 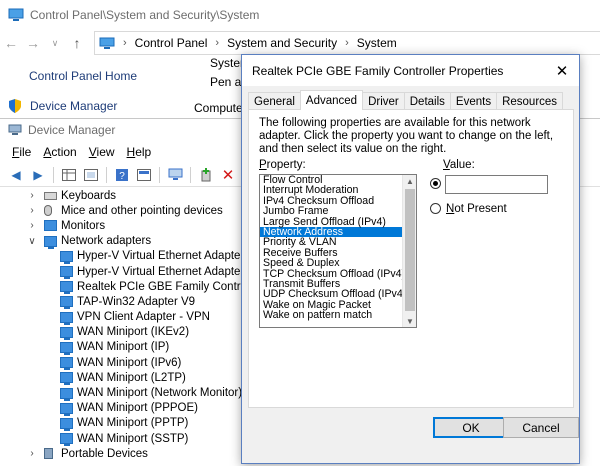 I want to click on property-list-scrollbar: ▲ ▼, so click(x=409, y=251).